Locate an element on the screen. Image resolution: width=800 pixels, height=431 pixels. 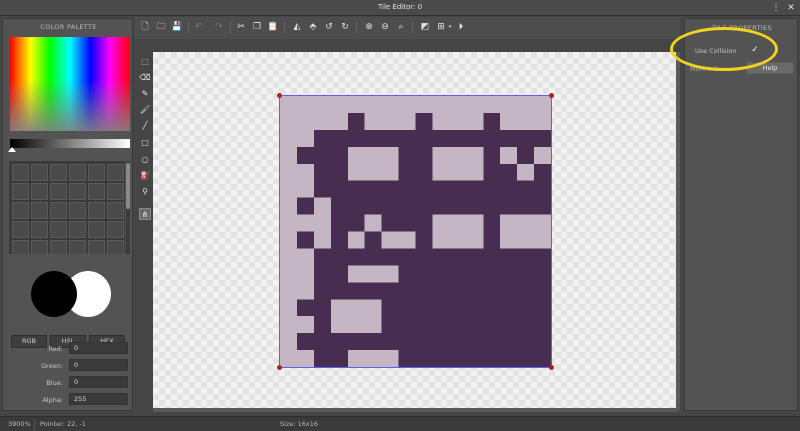
green-input: 0 is located at coordinates (98, 365).